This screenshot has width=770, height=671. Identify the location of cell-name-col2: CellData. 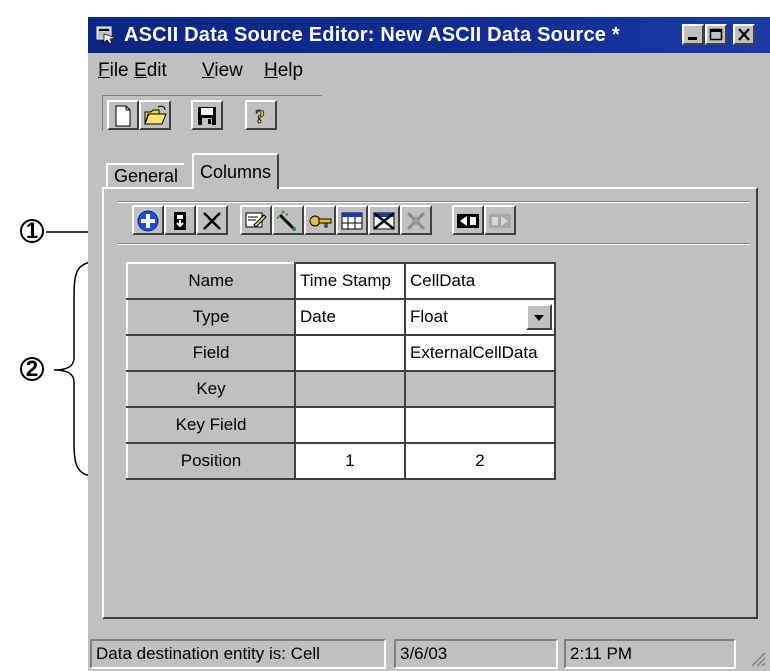
(480, 281).